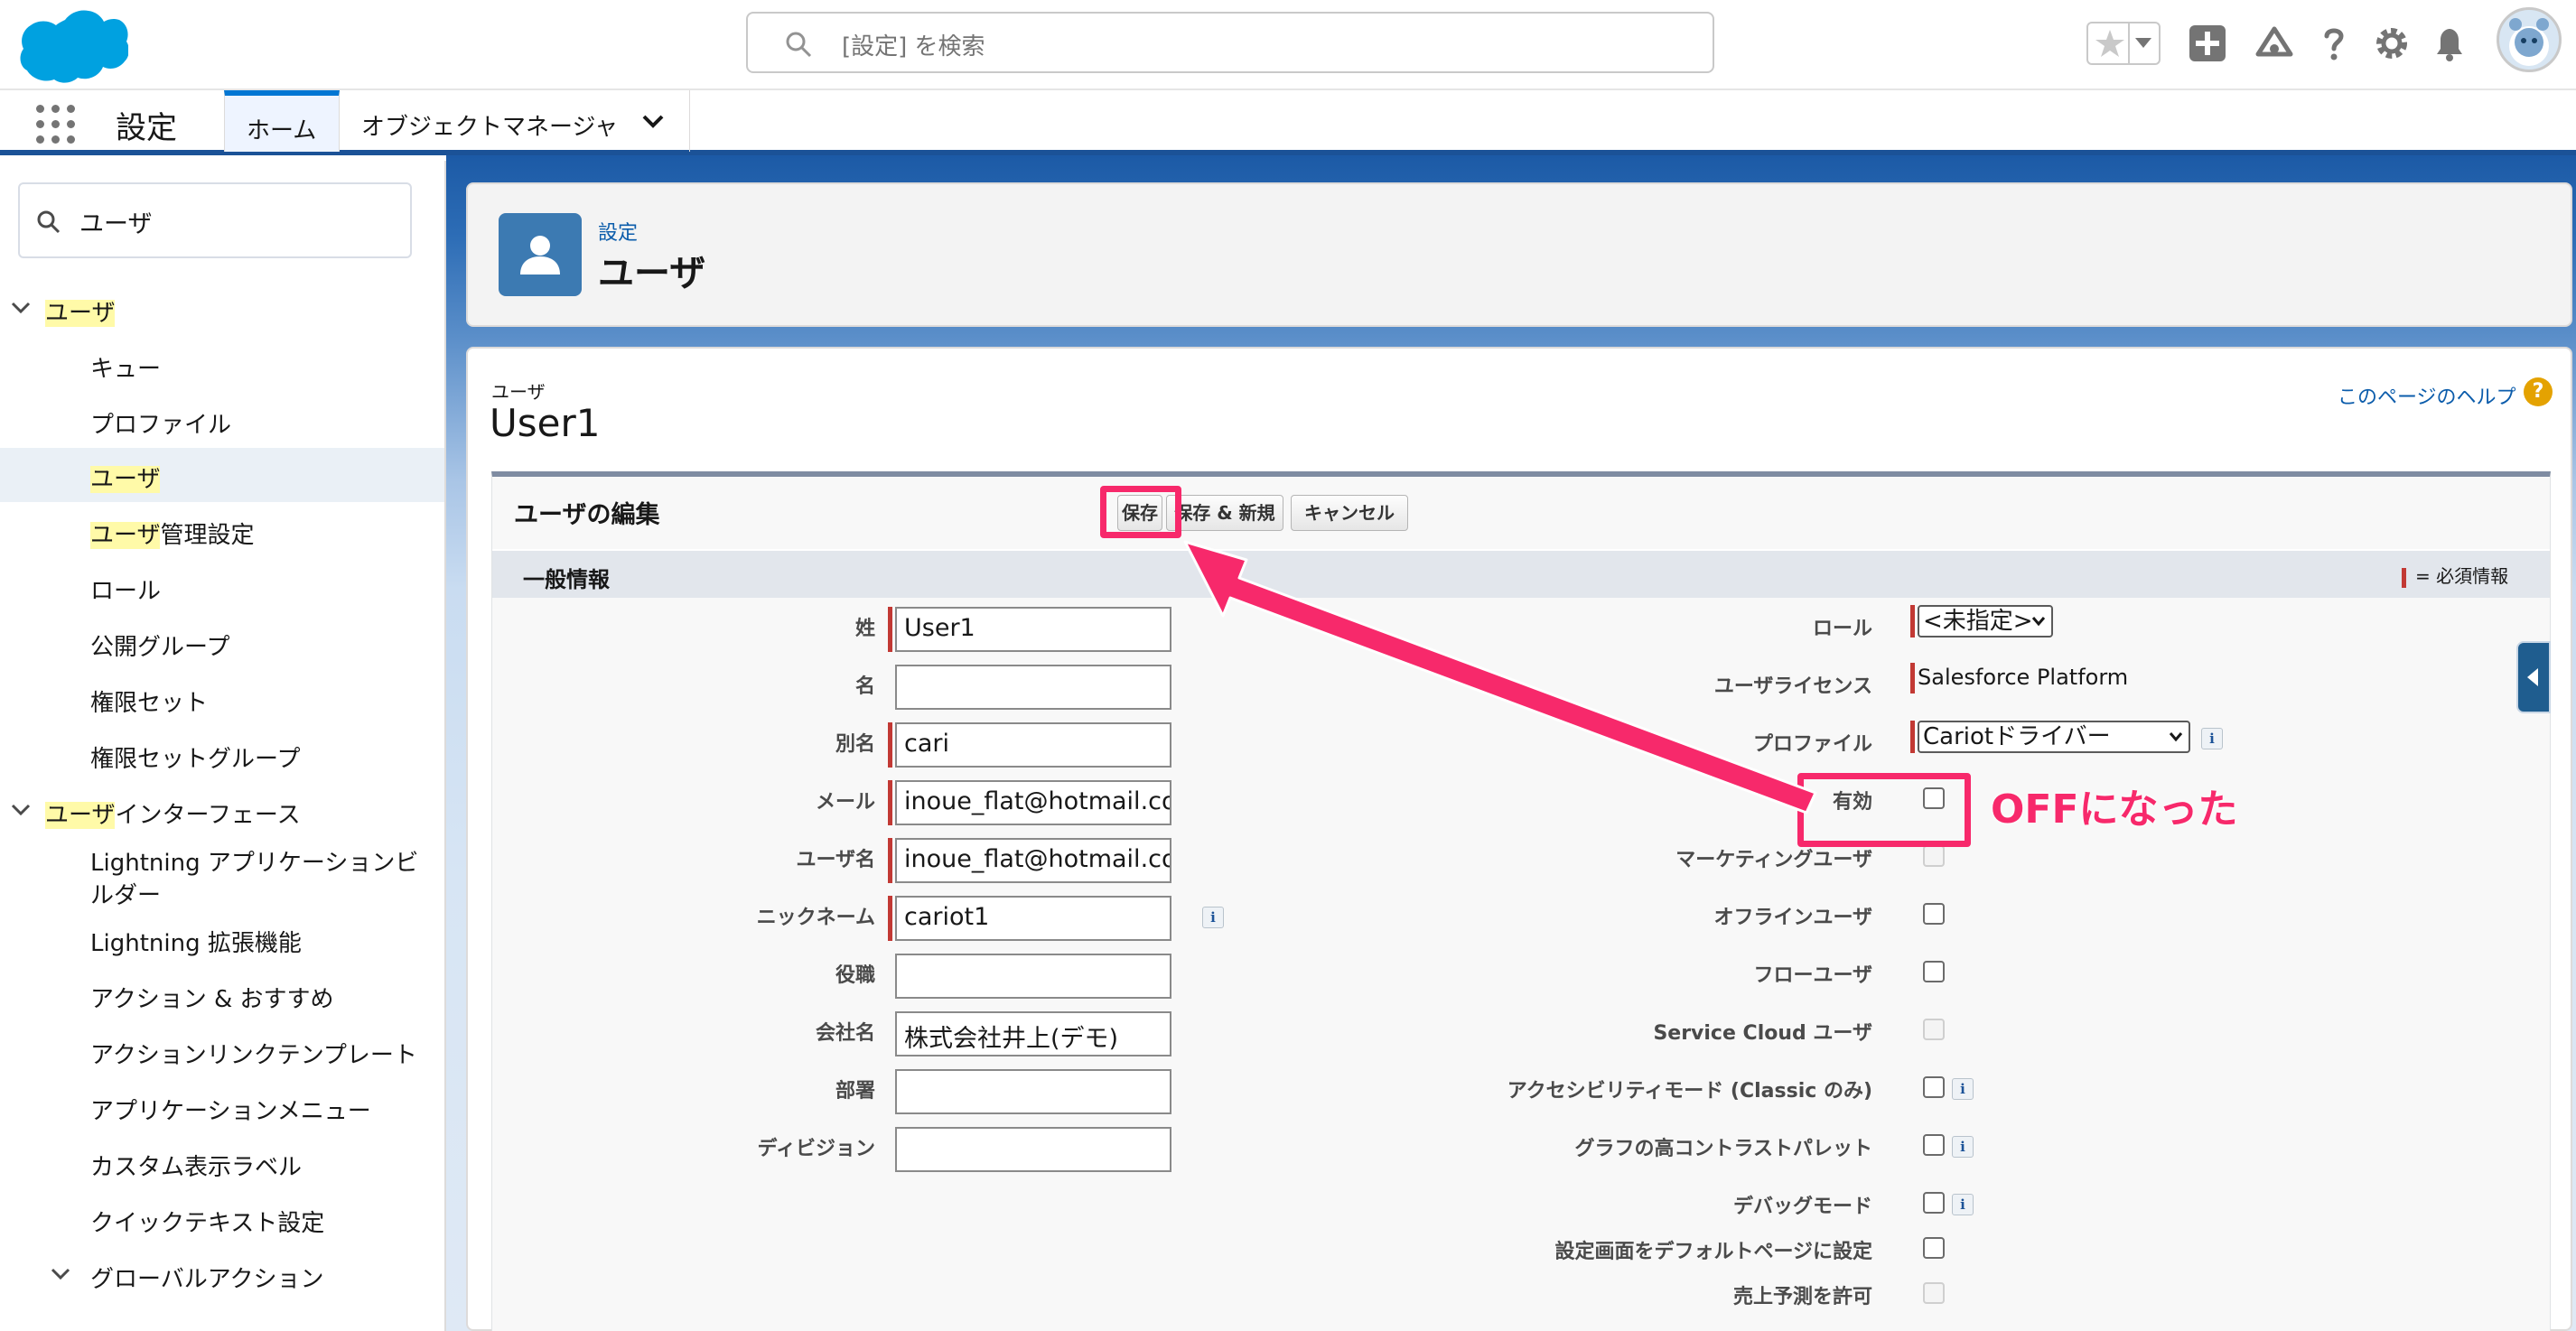  Describe the element at coordinates (1500, 677) in the screenshot. I see `annotation-arrow` at that location.